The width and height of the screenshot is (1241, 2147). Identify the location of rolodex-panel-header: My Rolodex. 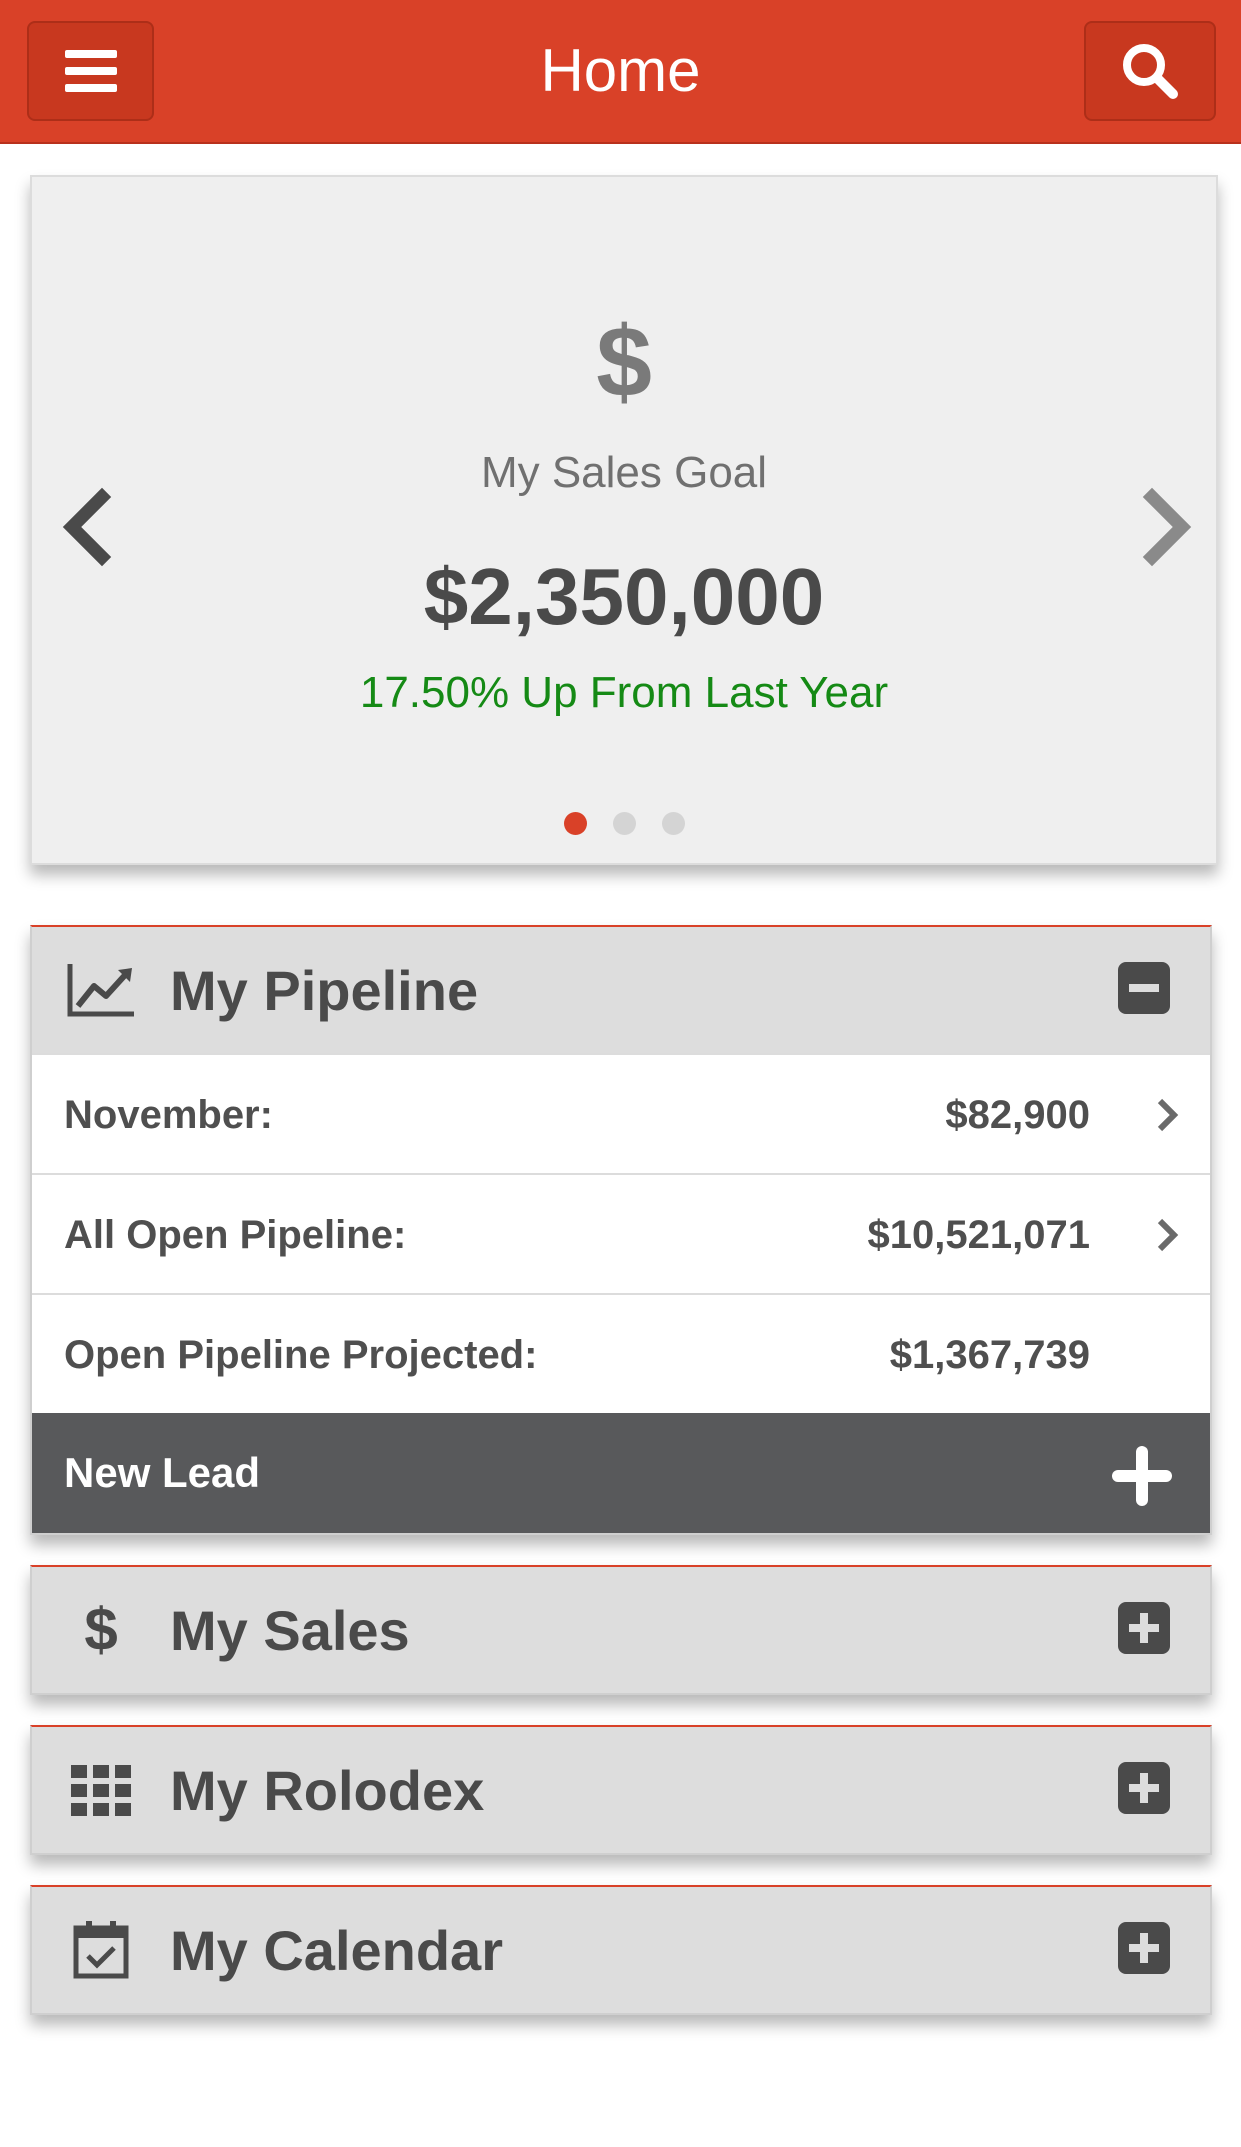
(621, 1790).